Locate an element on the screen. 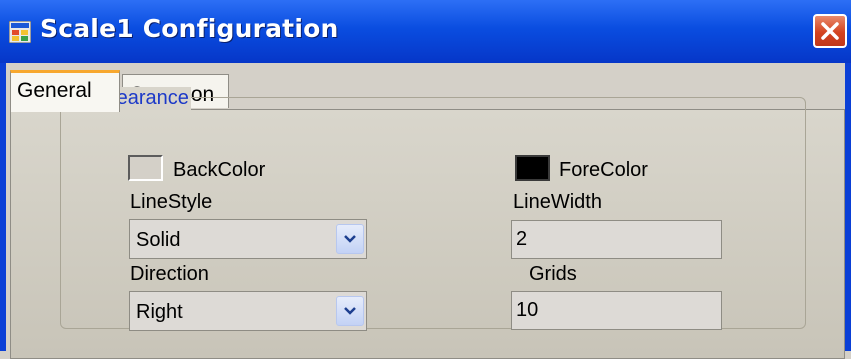 This screenshot has width=851, height=359. linewidth-field is located at coordinates (616, 239).